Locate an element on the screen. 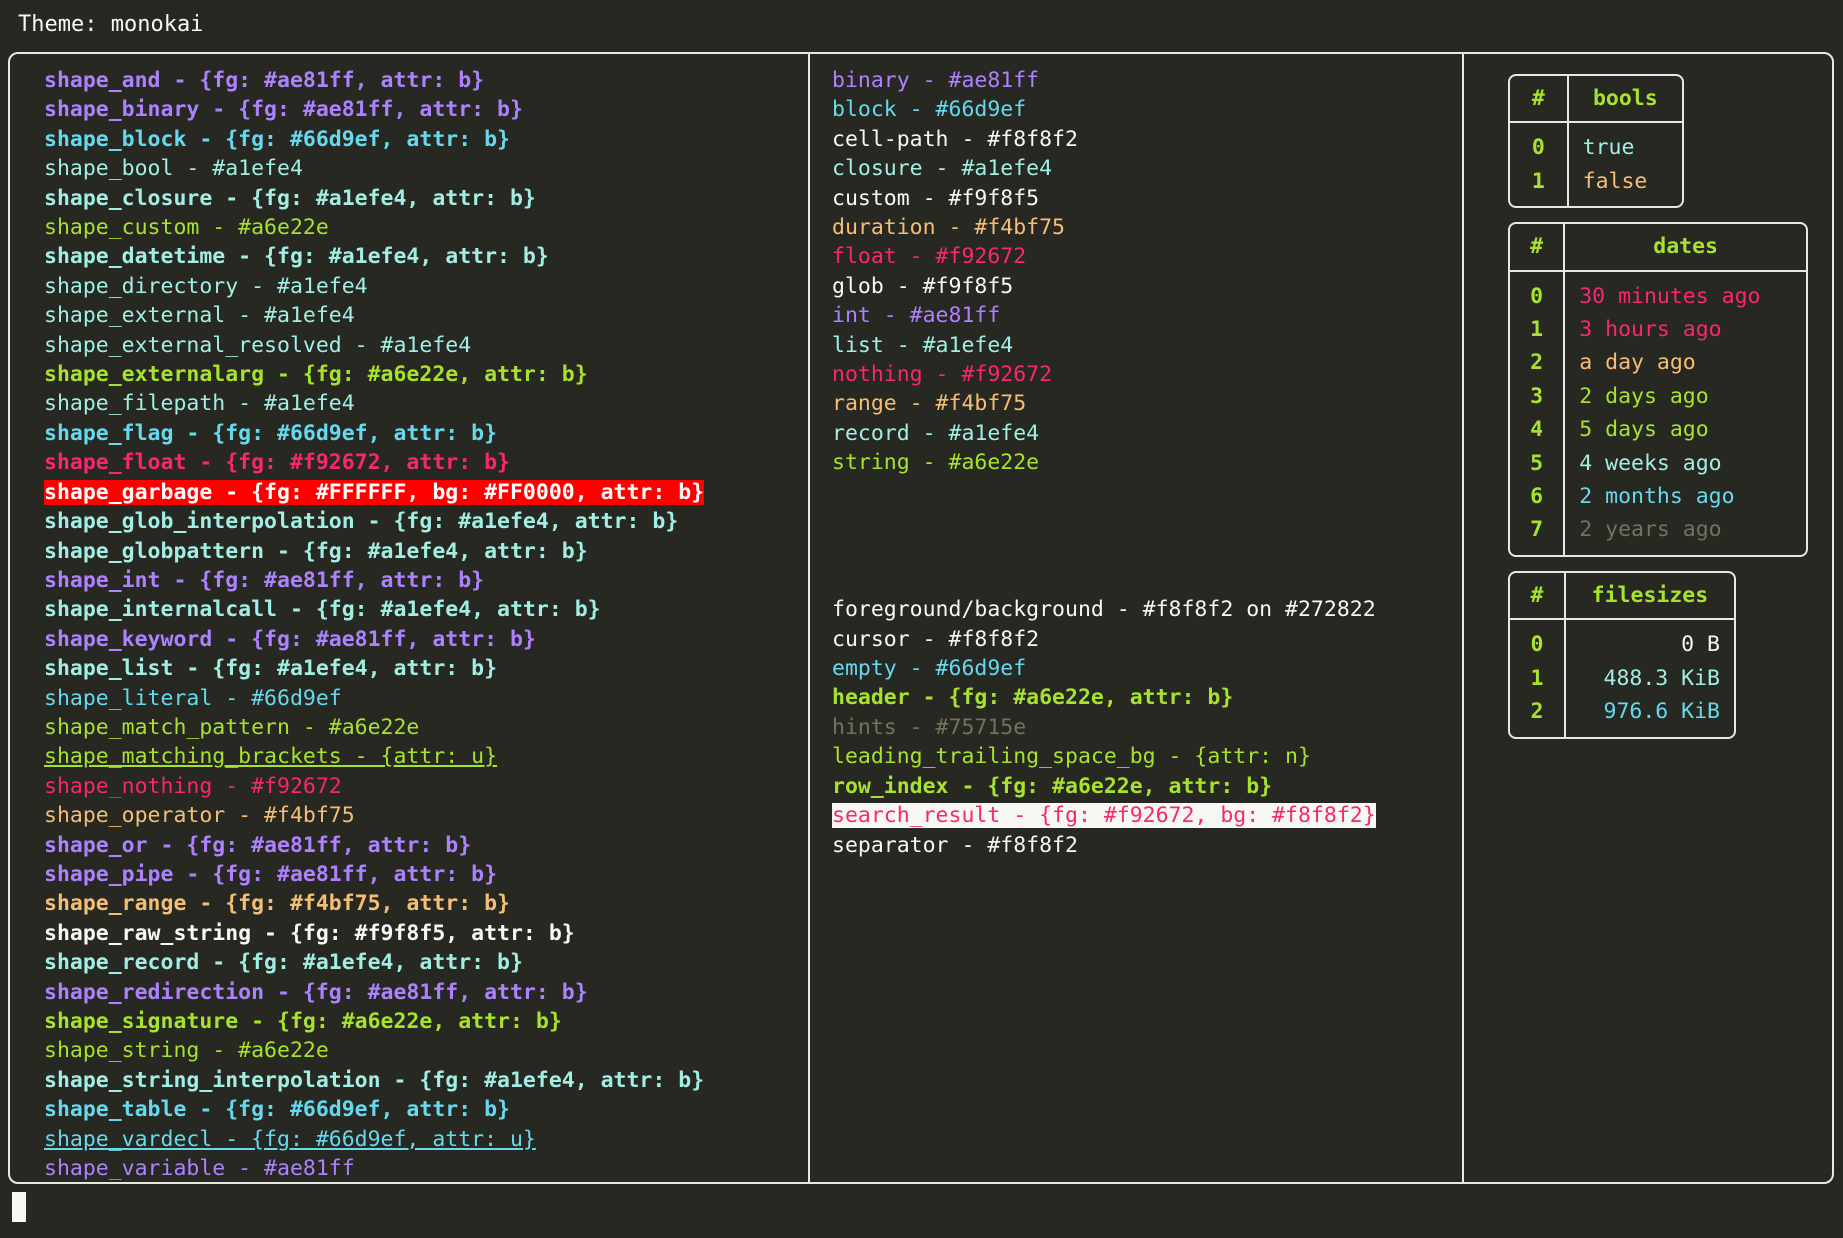 The width and height of the screenshot is (1843, 1238). shape-line: shape_flag - {fg: #66d9ef, attr: b} is located at coordinates (271, 433).